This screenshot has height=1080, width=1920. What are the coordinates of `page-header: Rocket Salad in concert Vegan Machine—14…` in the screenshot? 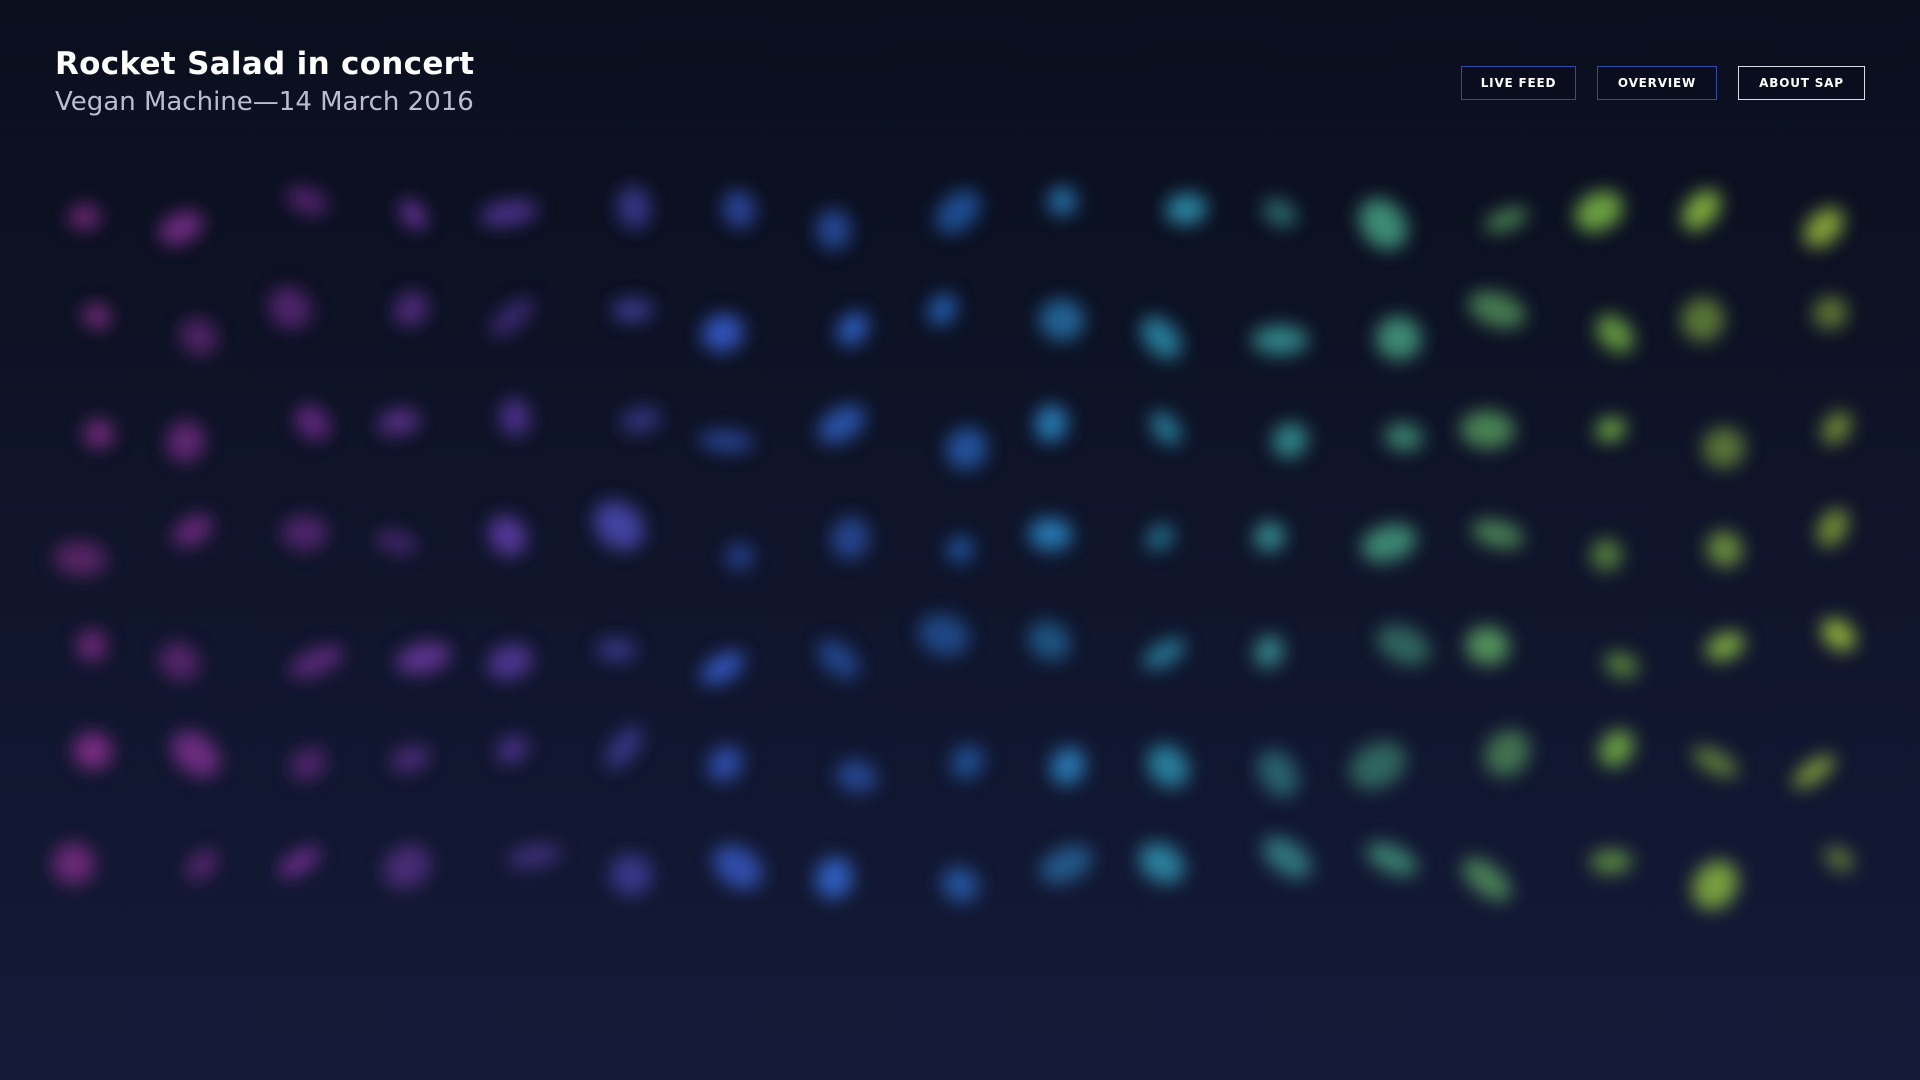 It's located at (264, 82).